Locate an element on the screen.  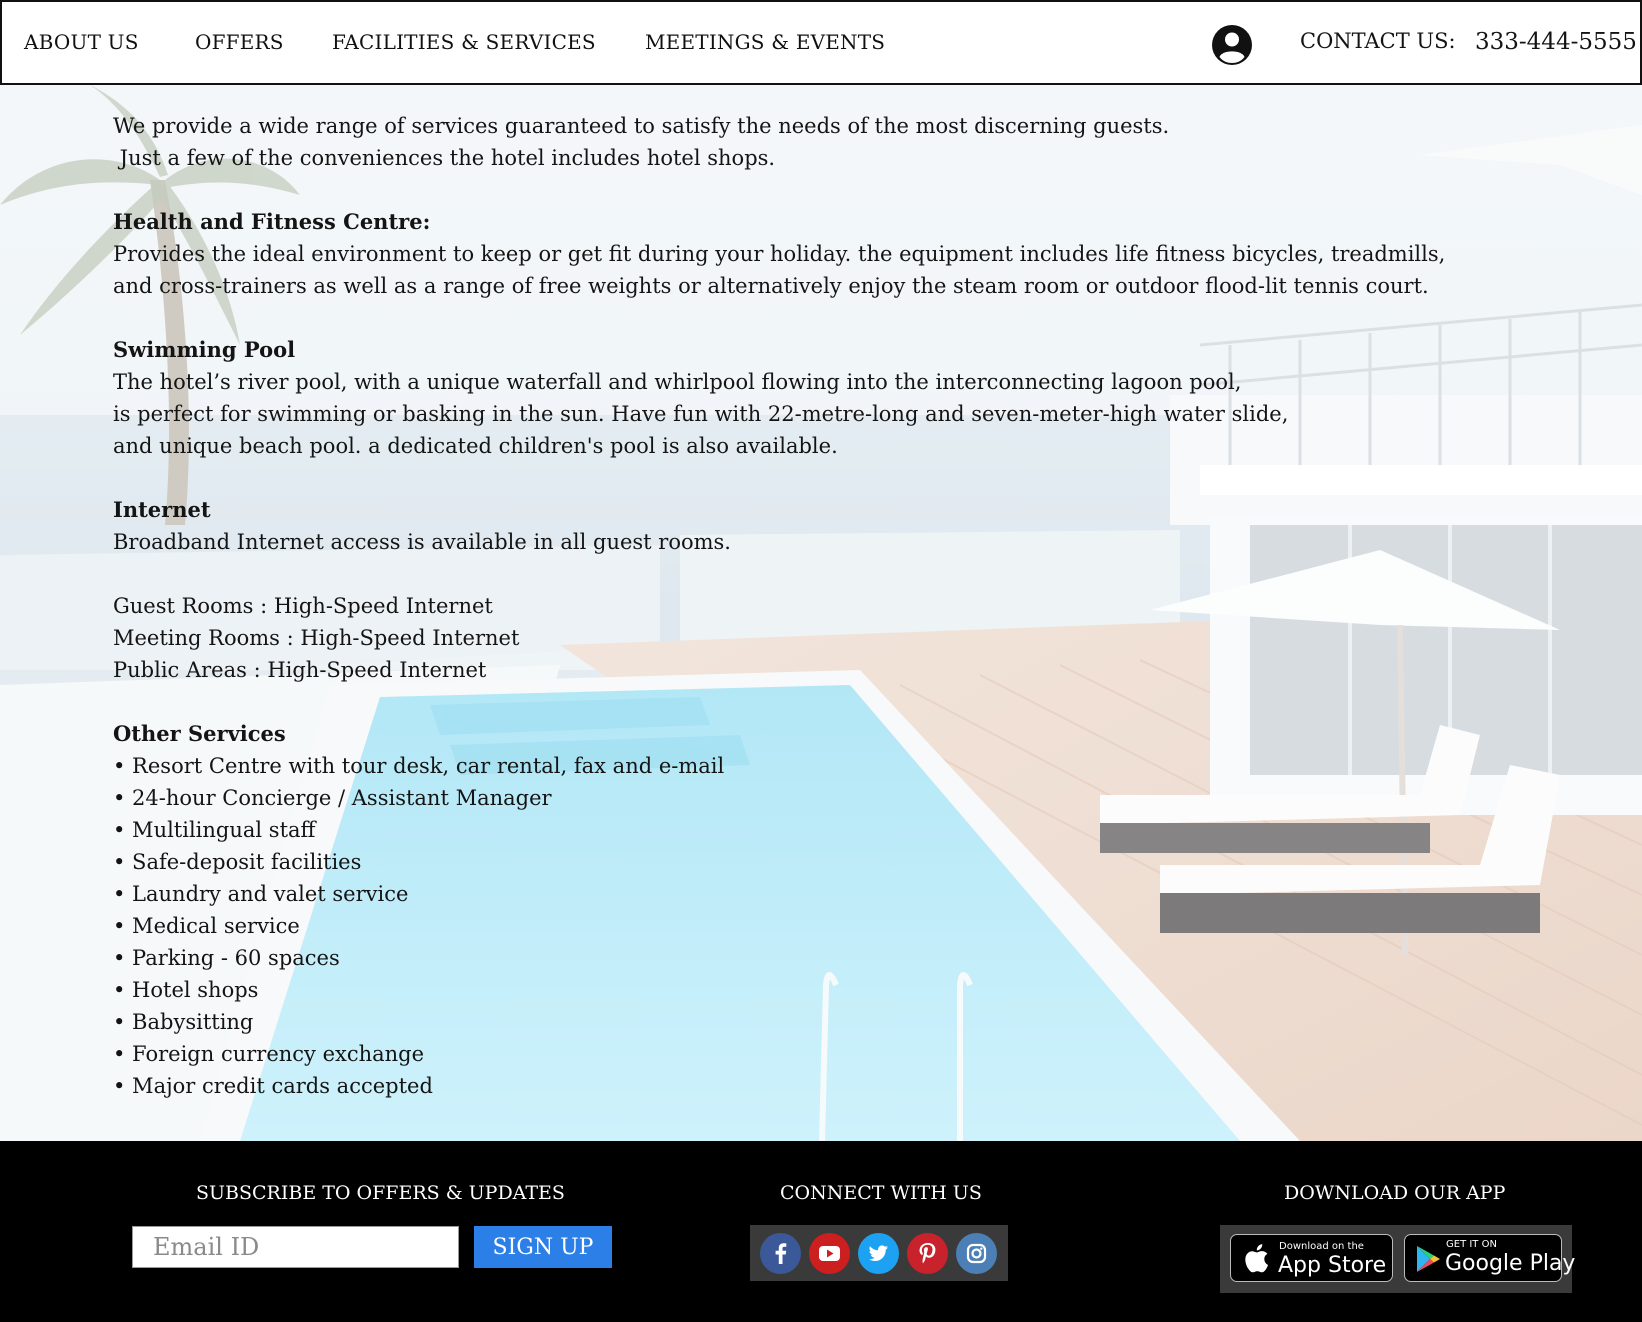
list-item: • 24-hour Concierge / Assistant Manager is located at coordinates (332, 798).